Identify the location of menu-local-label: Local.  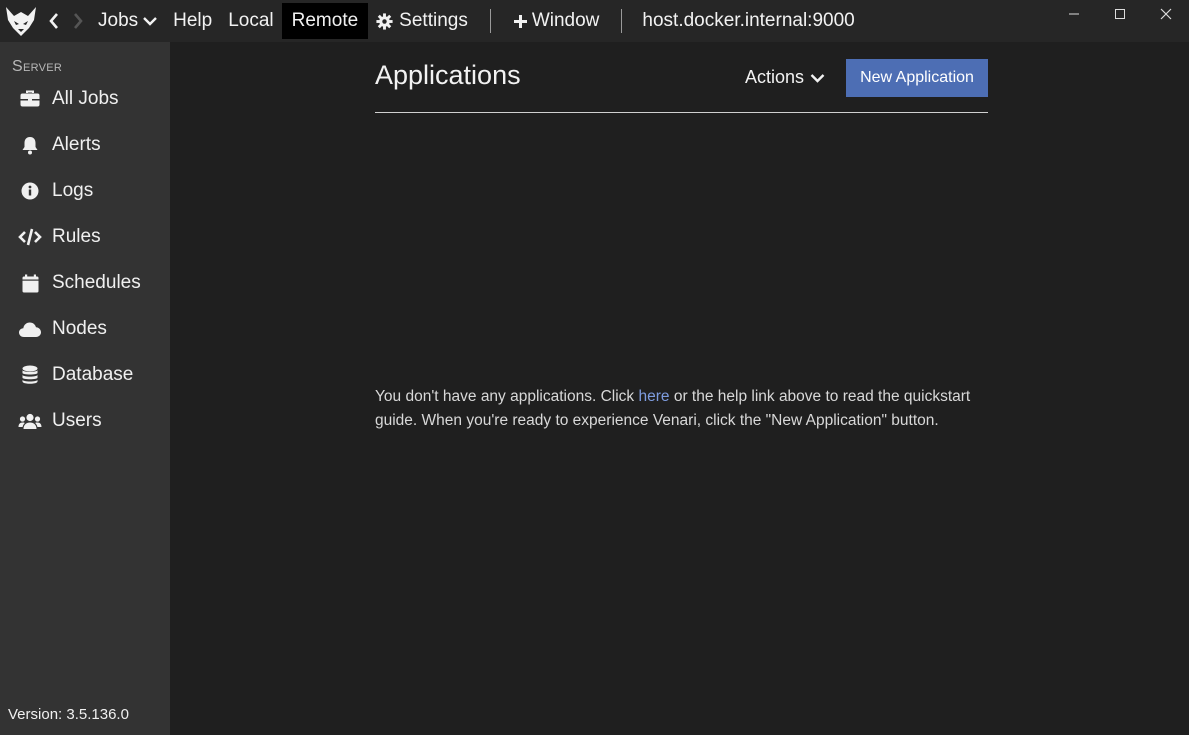
(251, 20).